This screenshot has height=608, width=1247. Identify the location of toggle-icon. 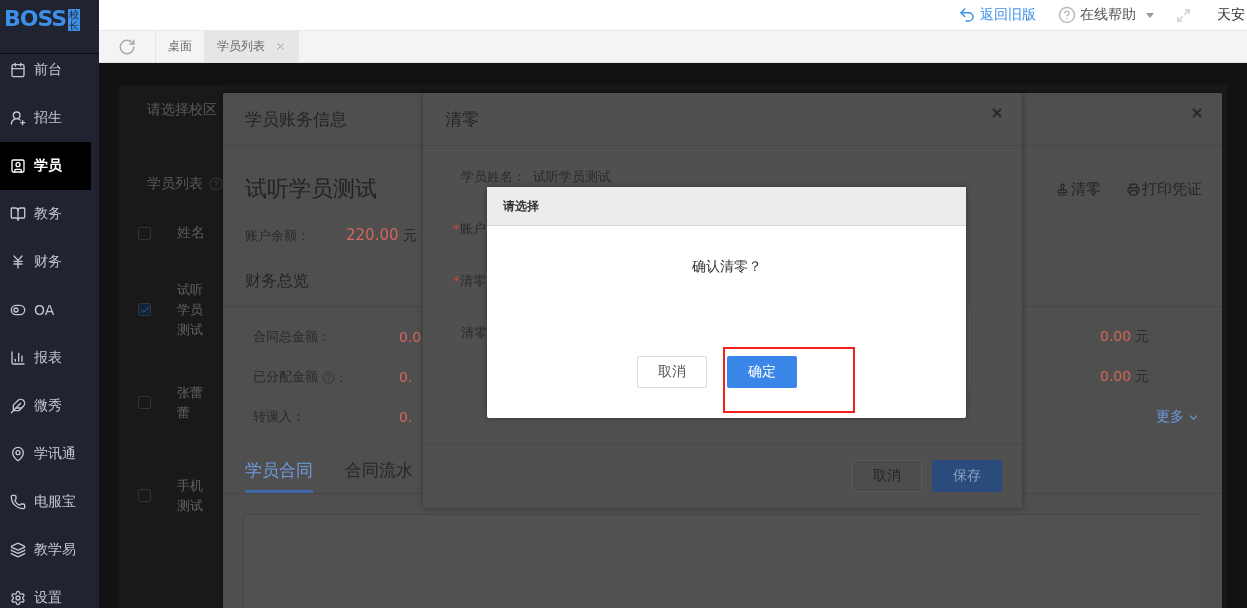
(18, 310).